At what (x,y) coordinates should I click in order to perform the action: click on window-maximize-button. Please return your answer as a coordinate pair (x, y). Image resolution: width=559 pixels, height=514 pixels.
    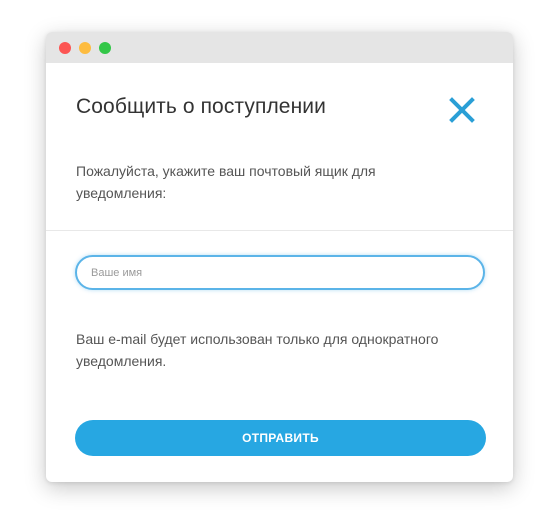
    Looking at the image, I should click on (105, 48).